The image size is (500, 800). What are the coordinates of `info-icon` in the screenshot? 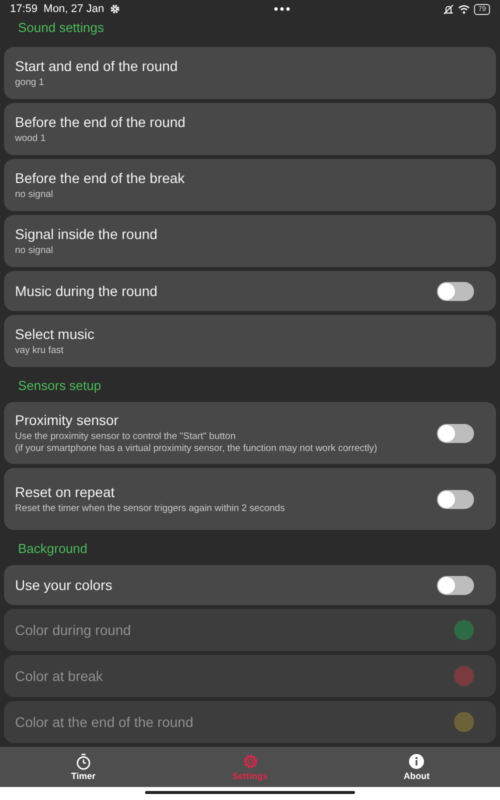 It's located at (417, 761).